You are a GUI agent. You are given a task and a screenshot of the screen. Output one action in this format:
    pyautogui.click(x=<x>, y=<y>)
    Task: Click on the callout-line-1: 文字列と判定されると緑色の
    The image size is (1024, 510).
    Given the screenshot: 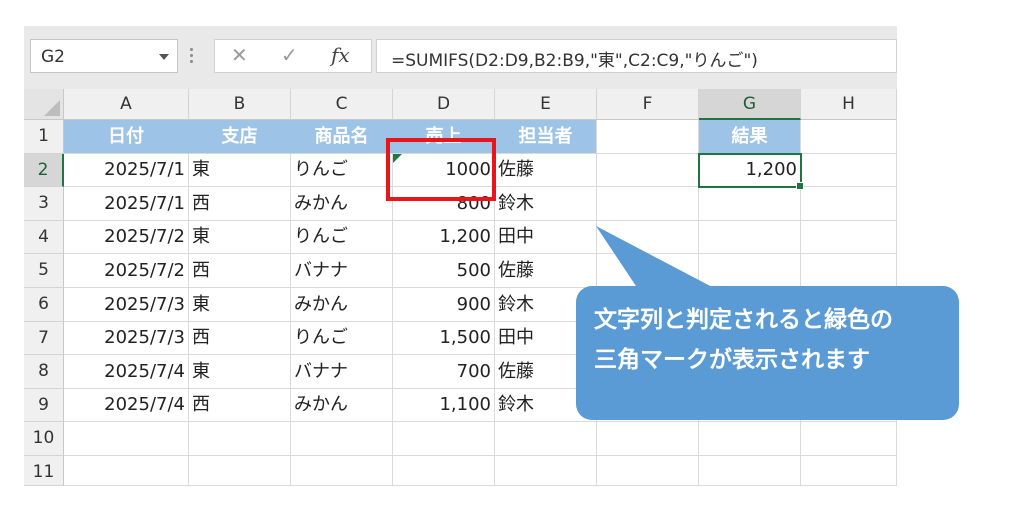 What is the action you would take?
    pyautogui.click(x=743, y=320)
    